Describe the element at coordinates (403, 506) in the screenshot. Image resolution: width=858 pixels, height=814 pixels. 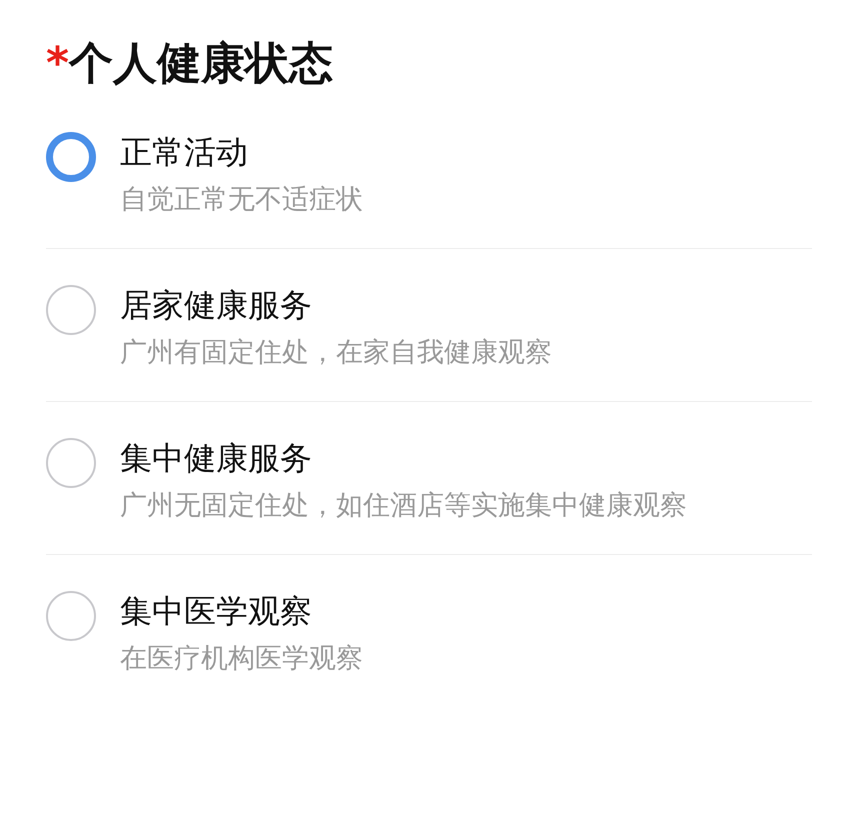
I see `option-description: 广州无固定住处，如住酒店等实施集中健康观察` at that location.